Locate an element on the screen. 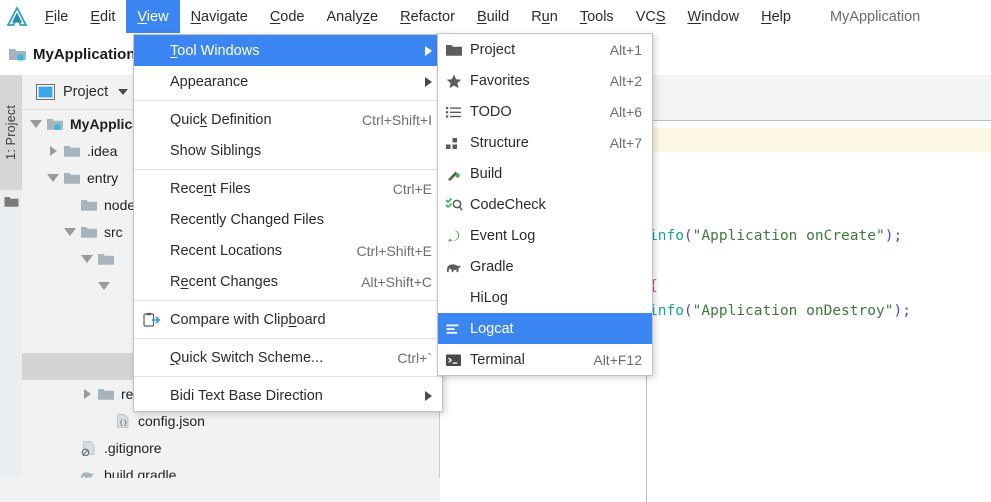  menu-item-tool-windows: Tool Windows is located at coordinates (288, 50).